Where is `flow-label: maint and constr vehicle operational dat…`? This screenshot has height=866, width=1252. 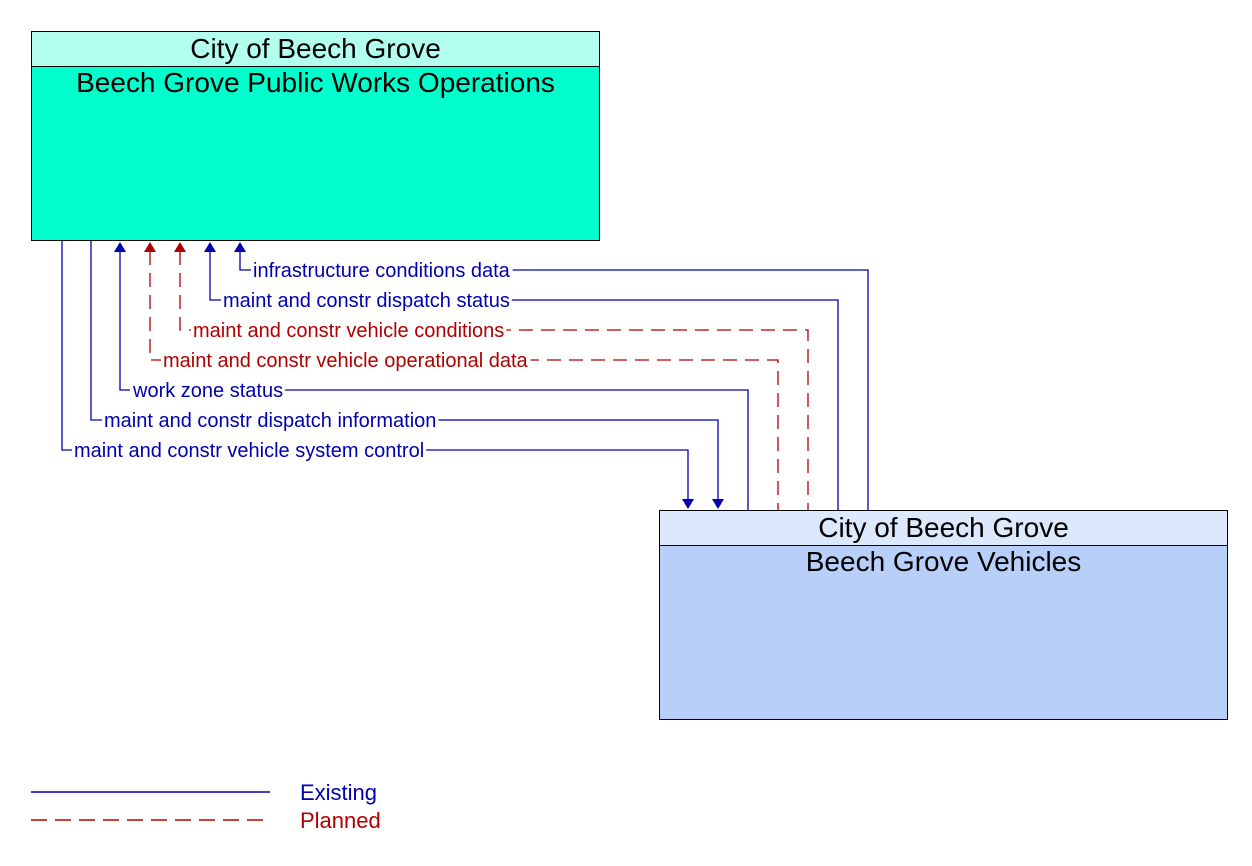 flow-label: maint and constr vehicle operational dat… is located at coordinates (346, 361).